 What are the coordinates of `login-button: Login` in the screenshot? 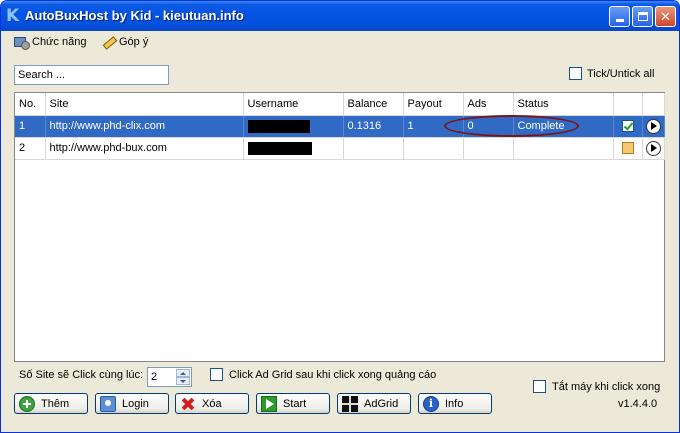 It's located at (132, 403).